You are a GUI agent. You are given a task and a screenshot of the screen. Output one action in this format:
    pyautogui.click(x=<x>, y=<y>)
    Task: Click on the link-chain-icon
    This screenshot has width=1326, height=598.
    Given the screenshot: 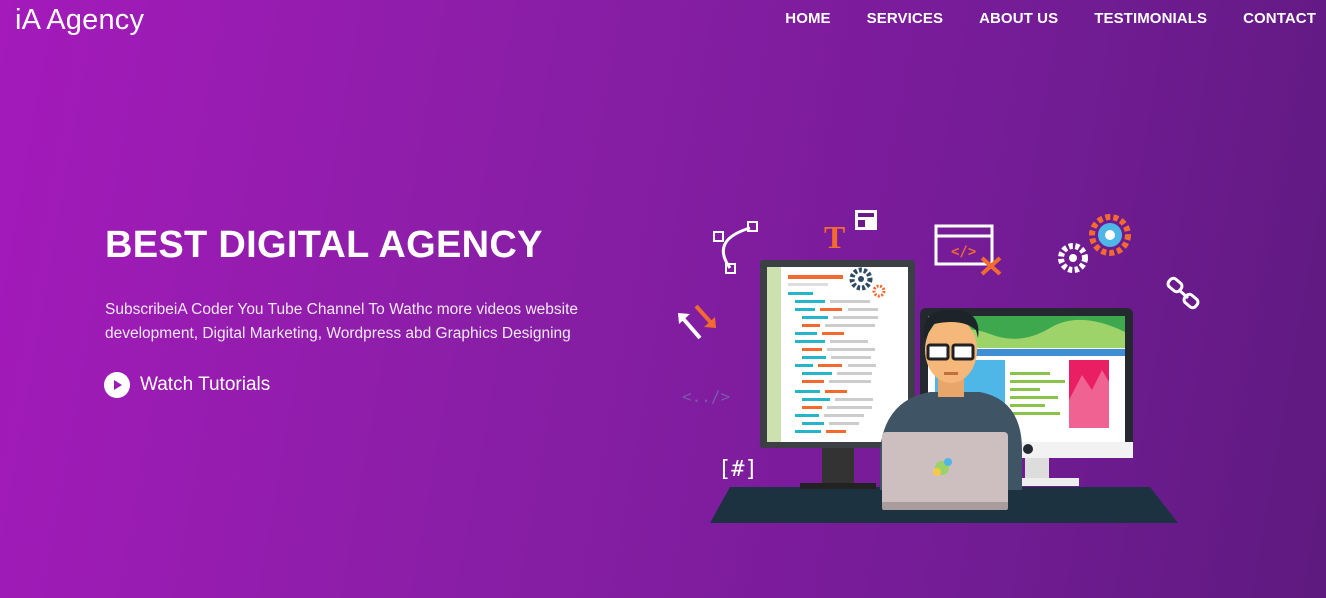 What is the action you would take?
    pyautogui.click(x=1183, y=293)
    